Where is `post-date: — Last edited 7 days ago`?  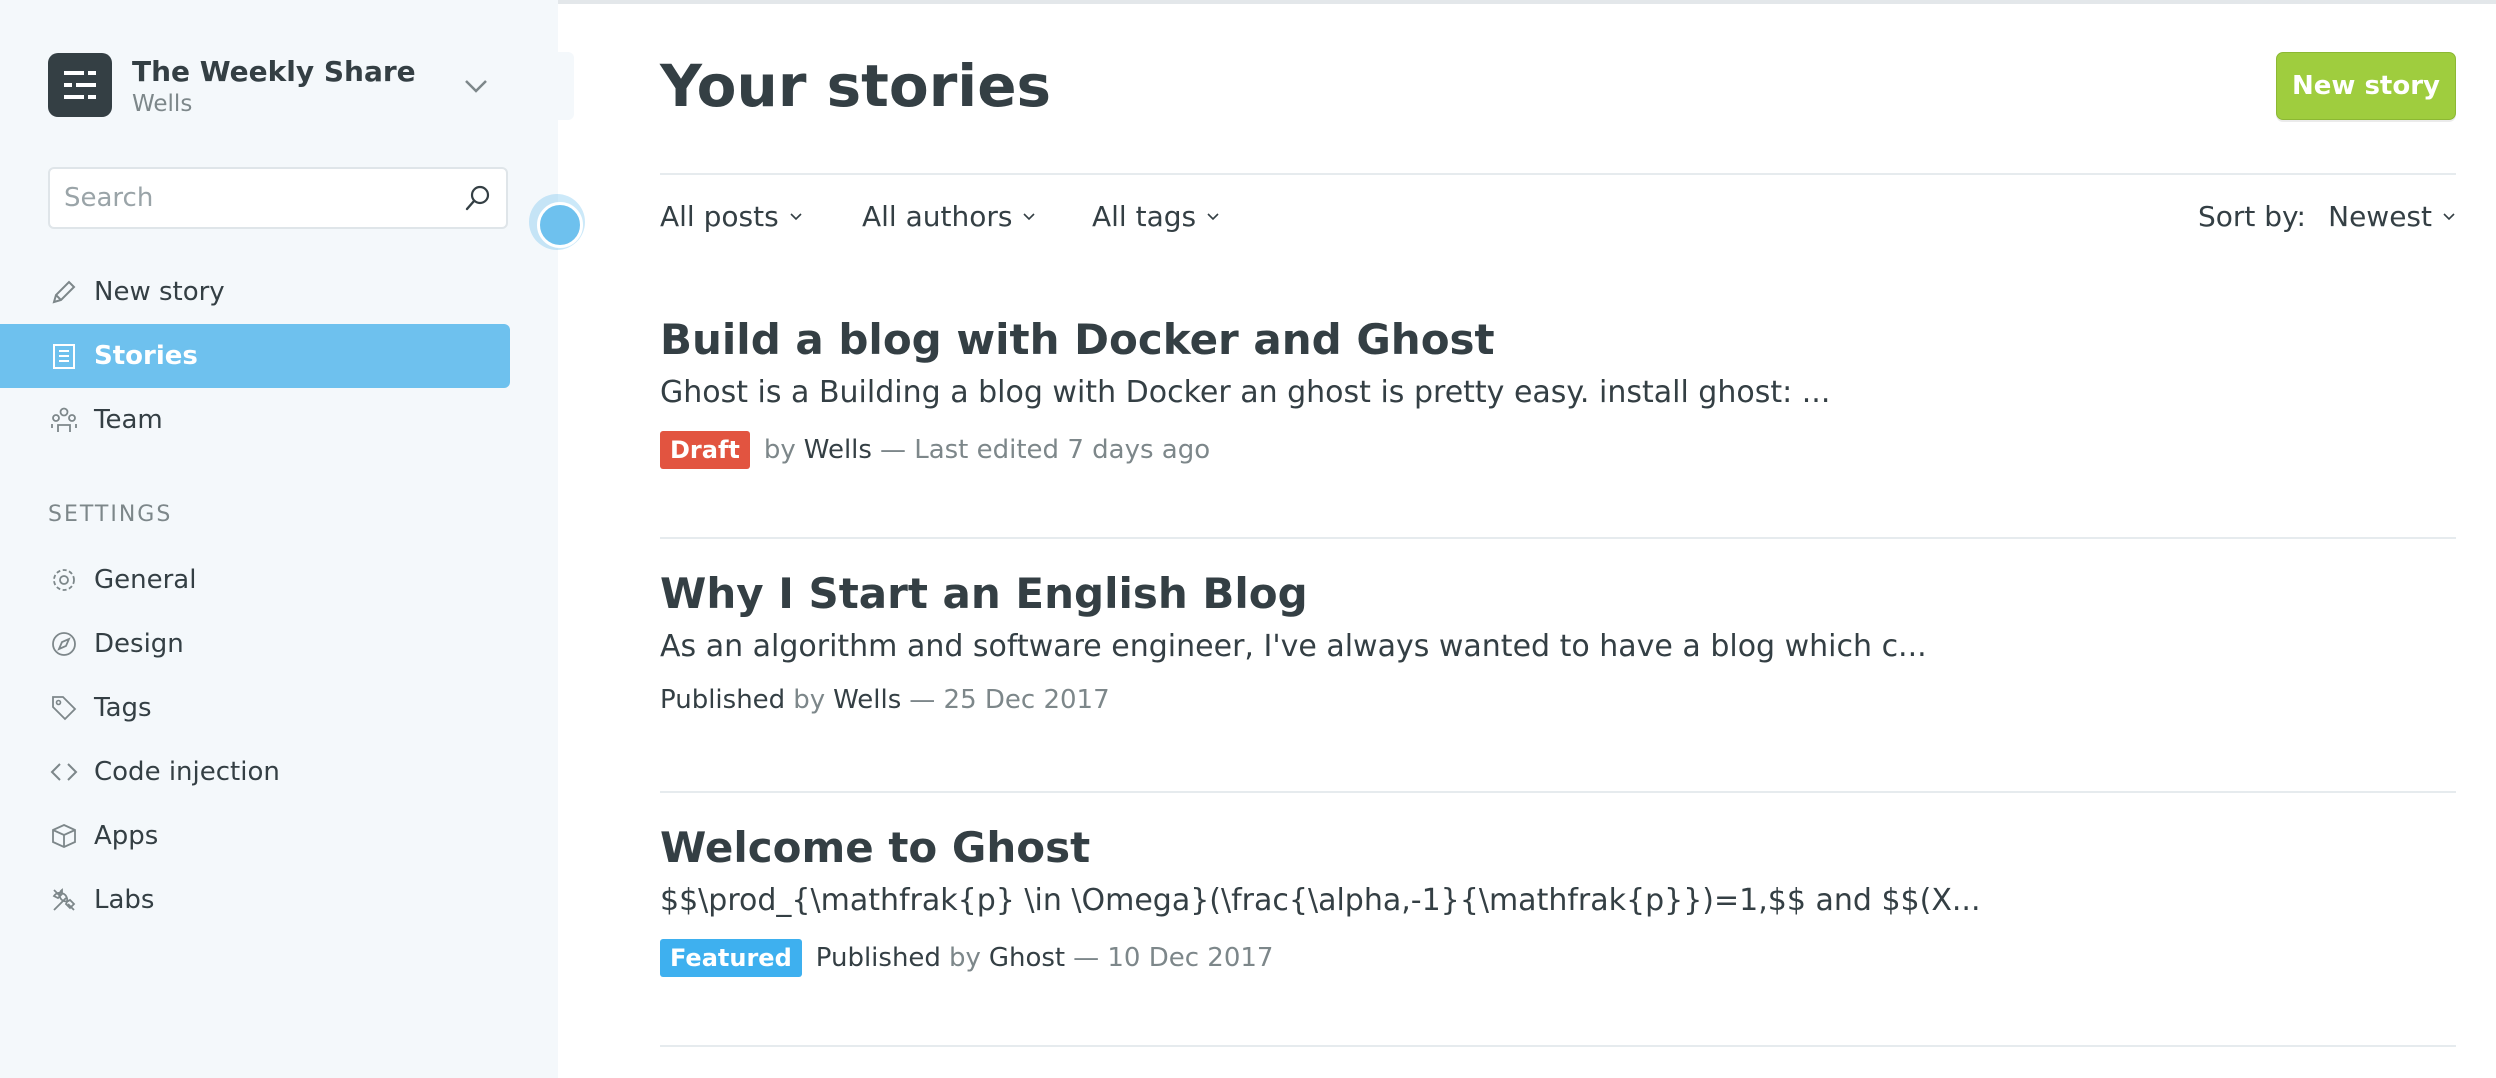
post-date: — Last edited 7 days ago is located at coordinates (1045, 450).